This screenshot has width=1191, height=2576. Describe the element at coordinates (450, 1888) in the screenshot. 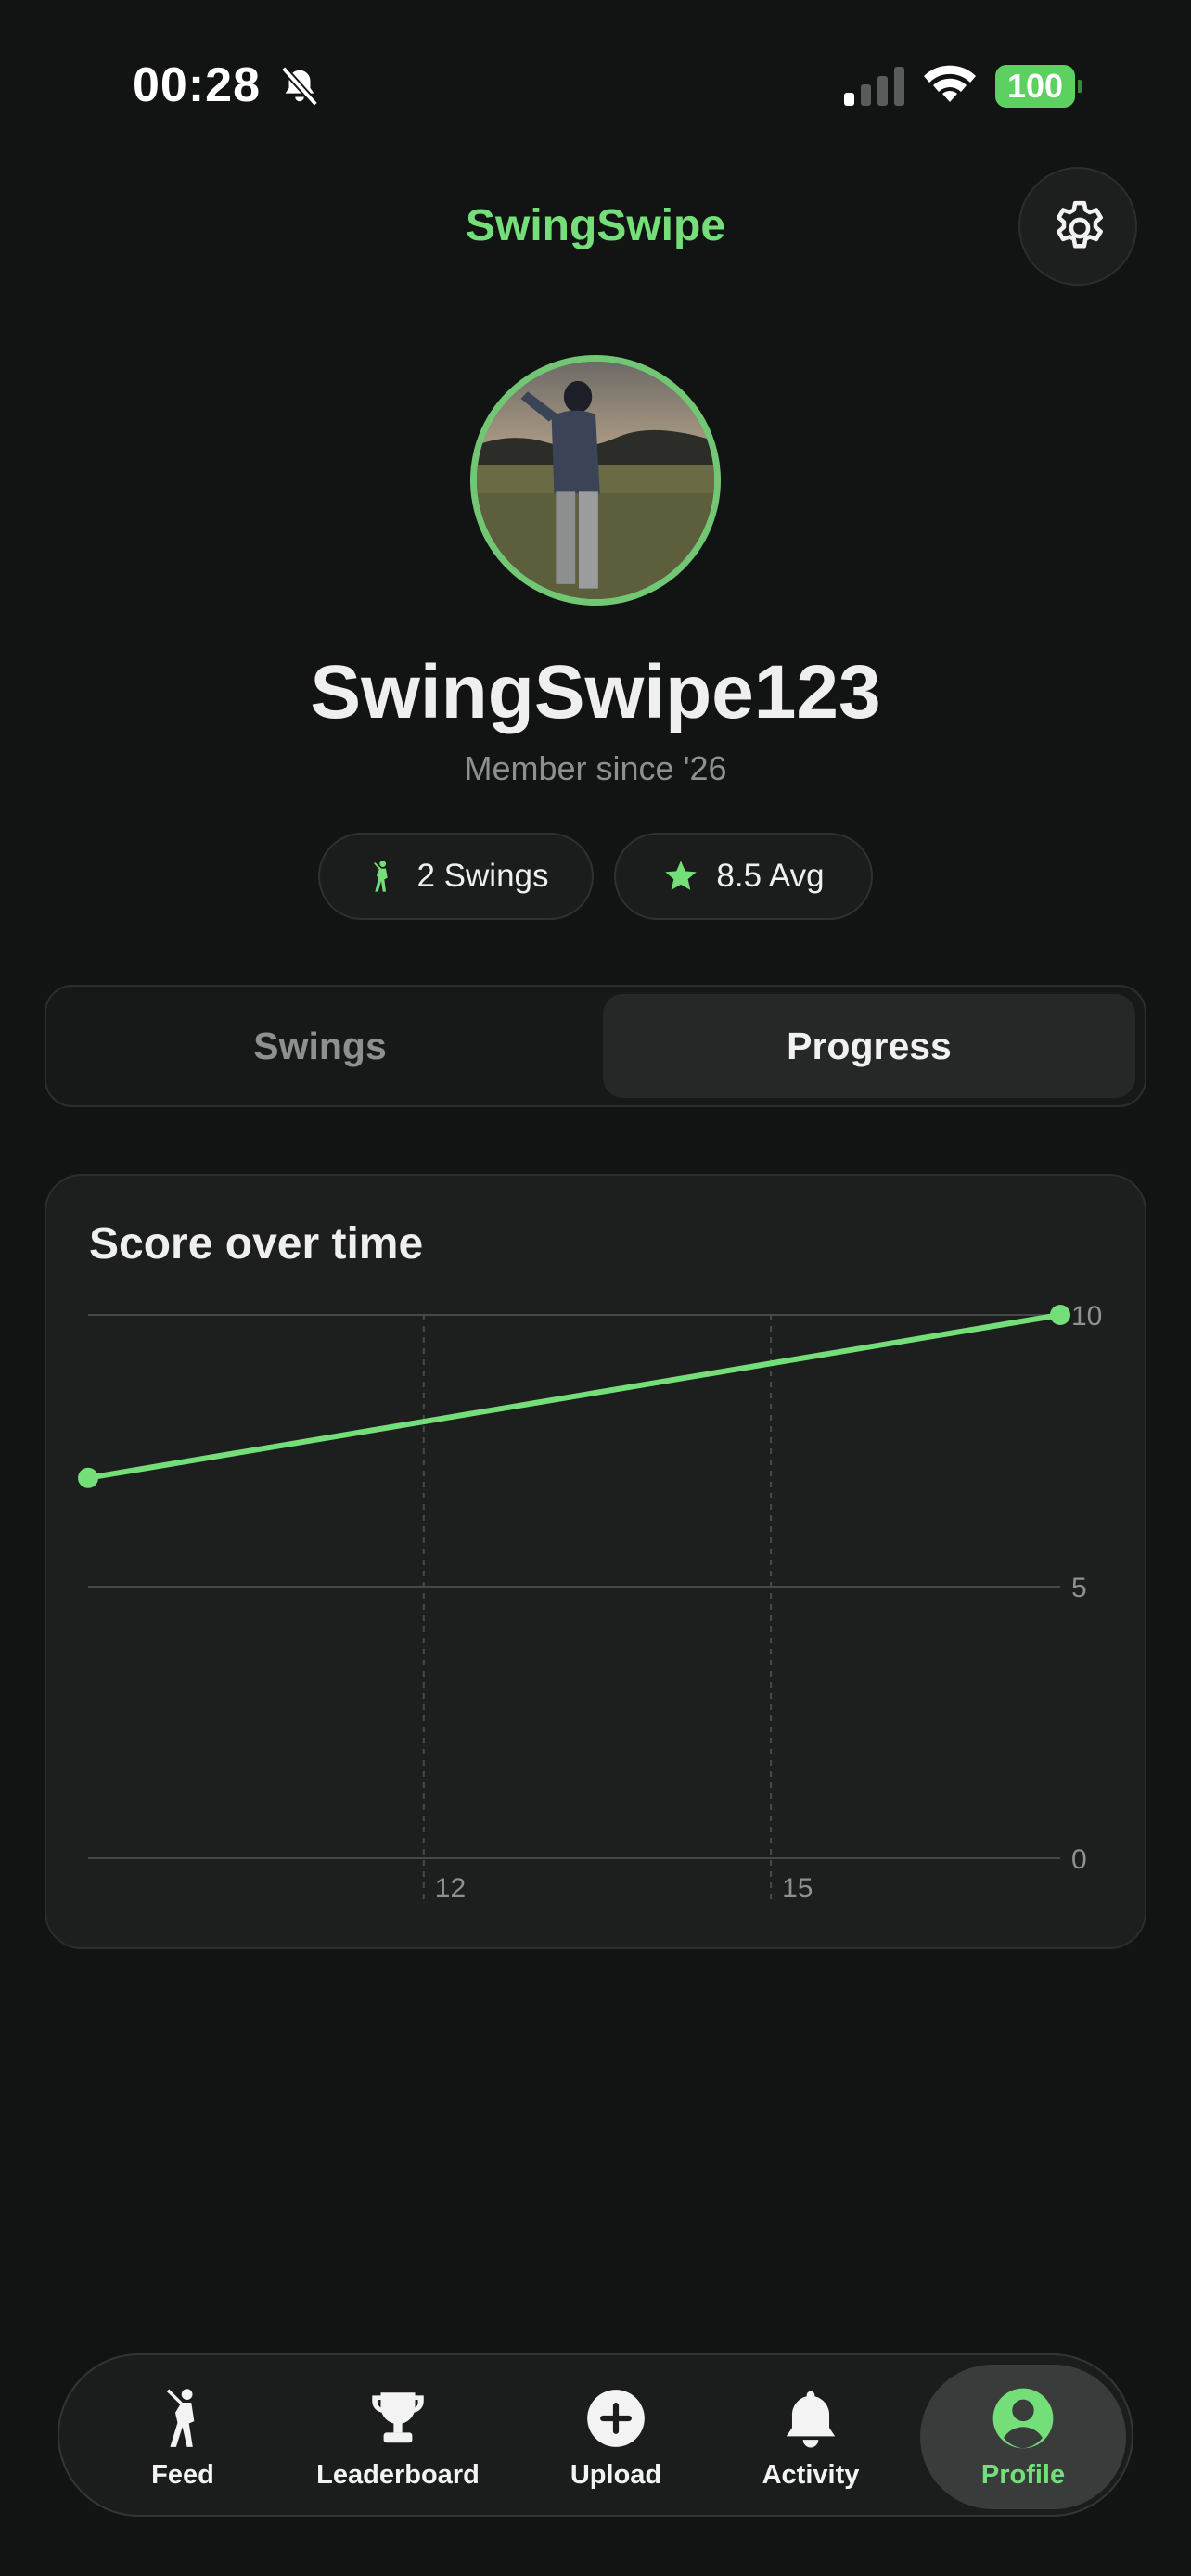

I see `x-tick-label: 12` at that location.